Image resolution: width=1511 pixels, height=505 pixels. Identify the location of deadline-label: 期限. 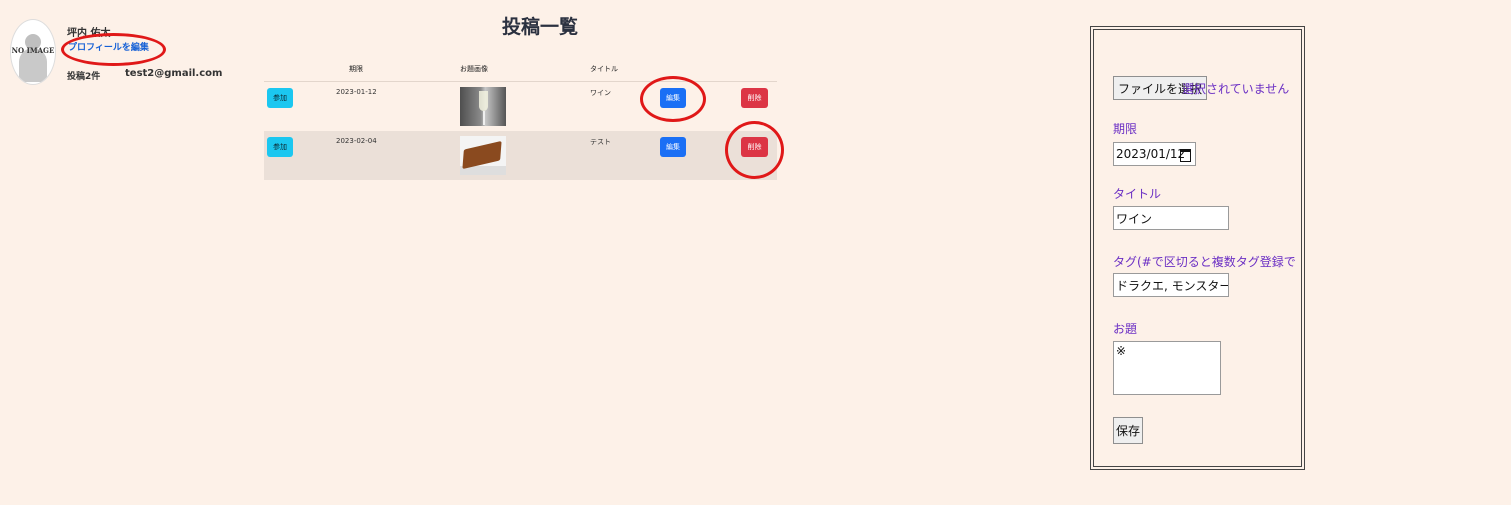
(1125, 129).